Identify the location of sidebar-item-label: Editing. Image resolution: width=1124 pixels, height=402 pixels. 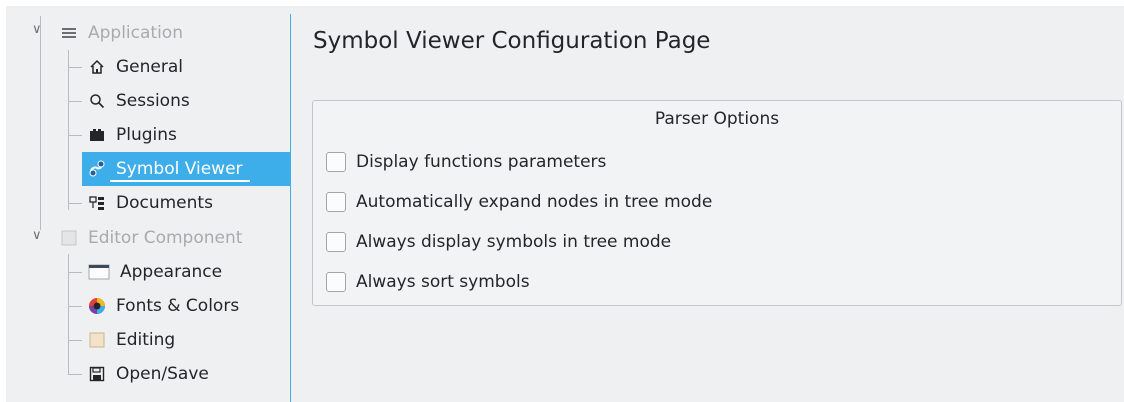
(146, 340).